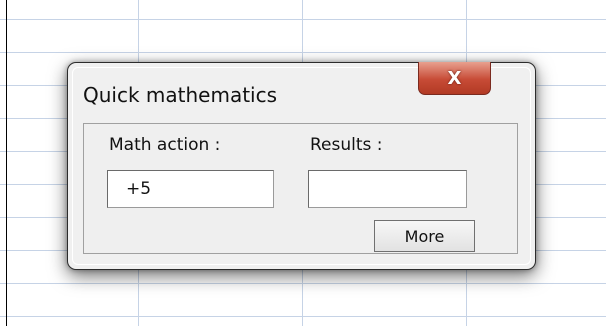  I want to click on results-field, so click(387, 189).